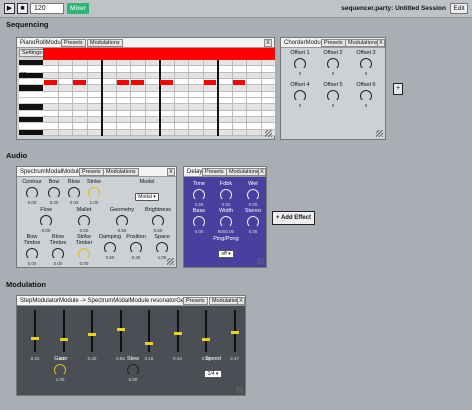  I want to click on model-select: Modal ▾, so click(147, 197).